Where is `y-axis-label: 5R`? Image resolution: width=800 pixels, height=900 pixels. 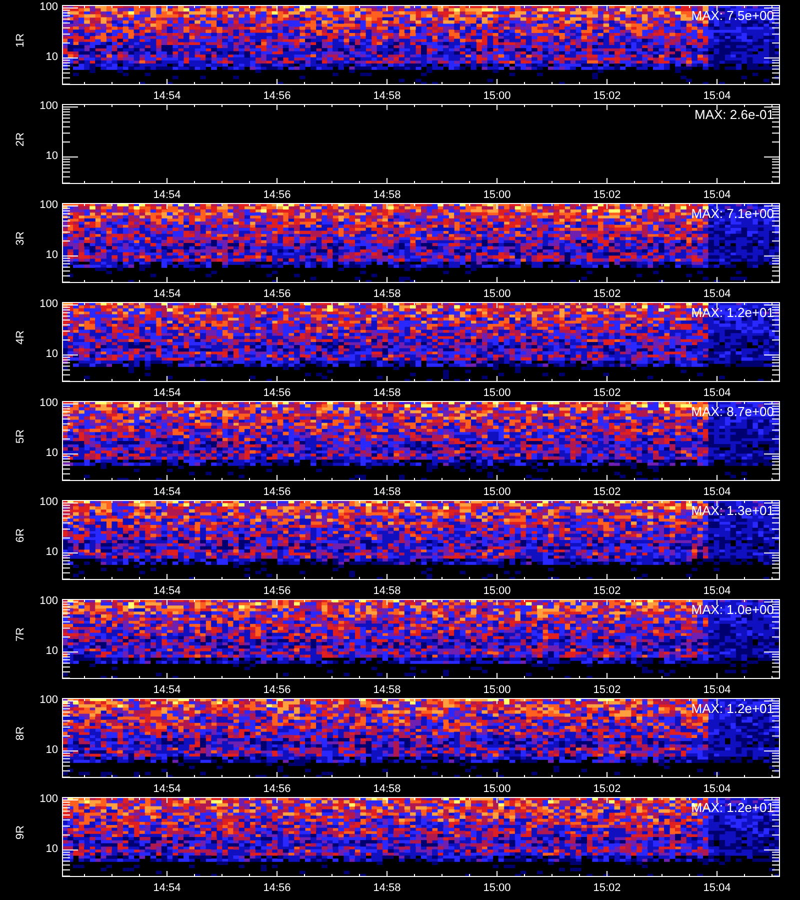 y-axis-label: 5R is located at coordinates (21, 436).